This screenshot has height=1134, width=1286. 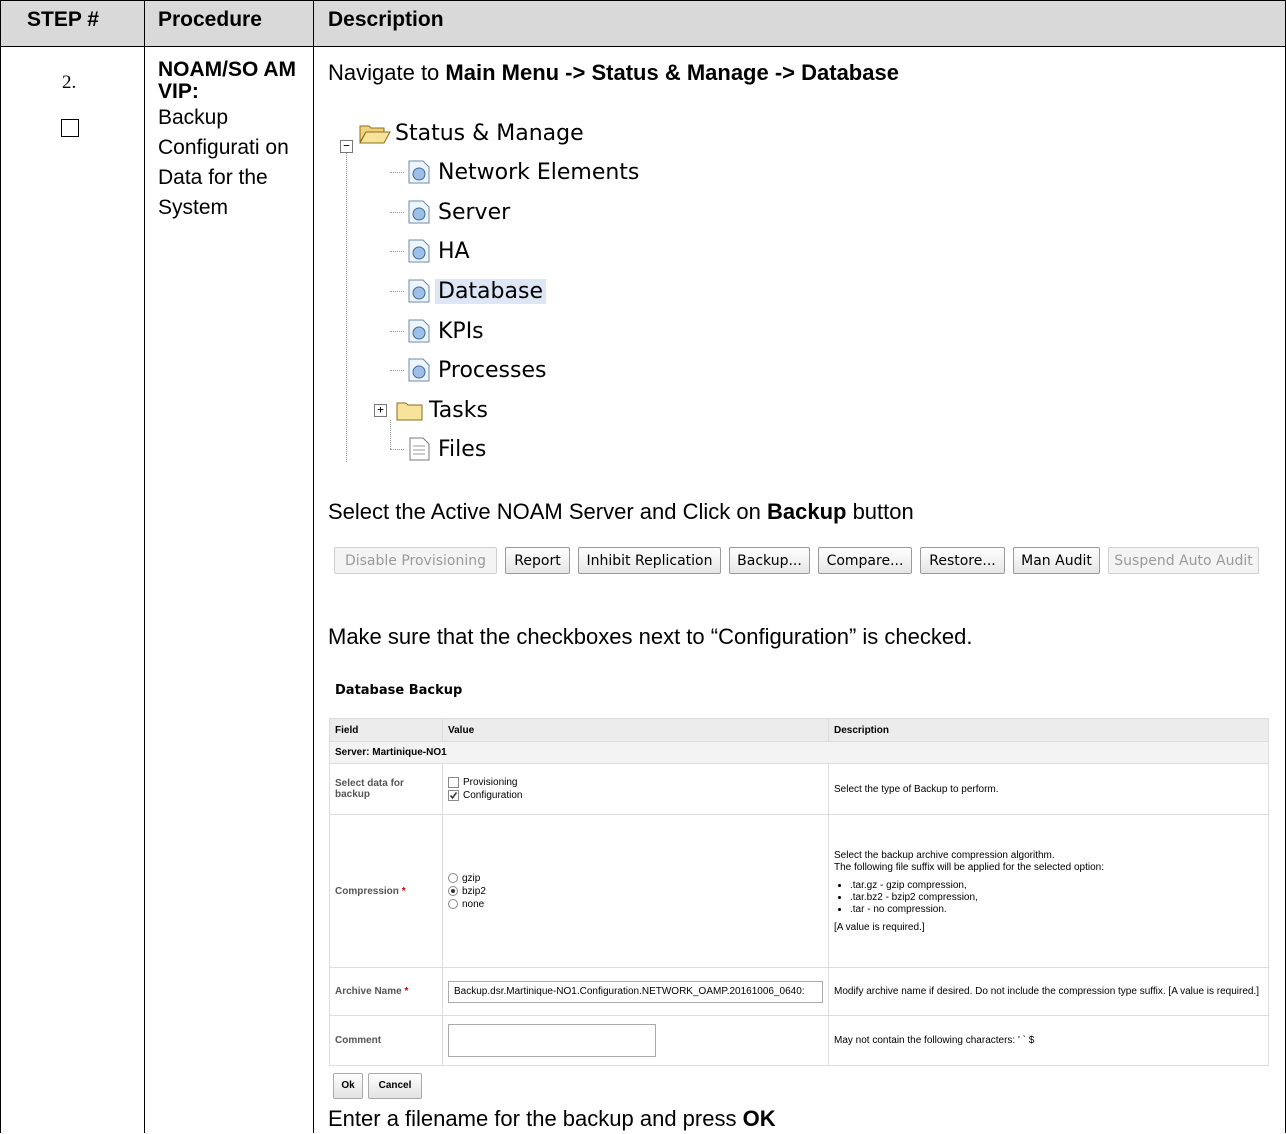 I want to click on provisioning-label: Provisioning, so click(x=490, y=782).